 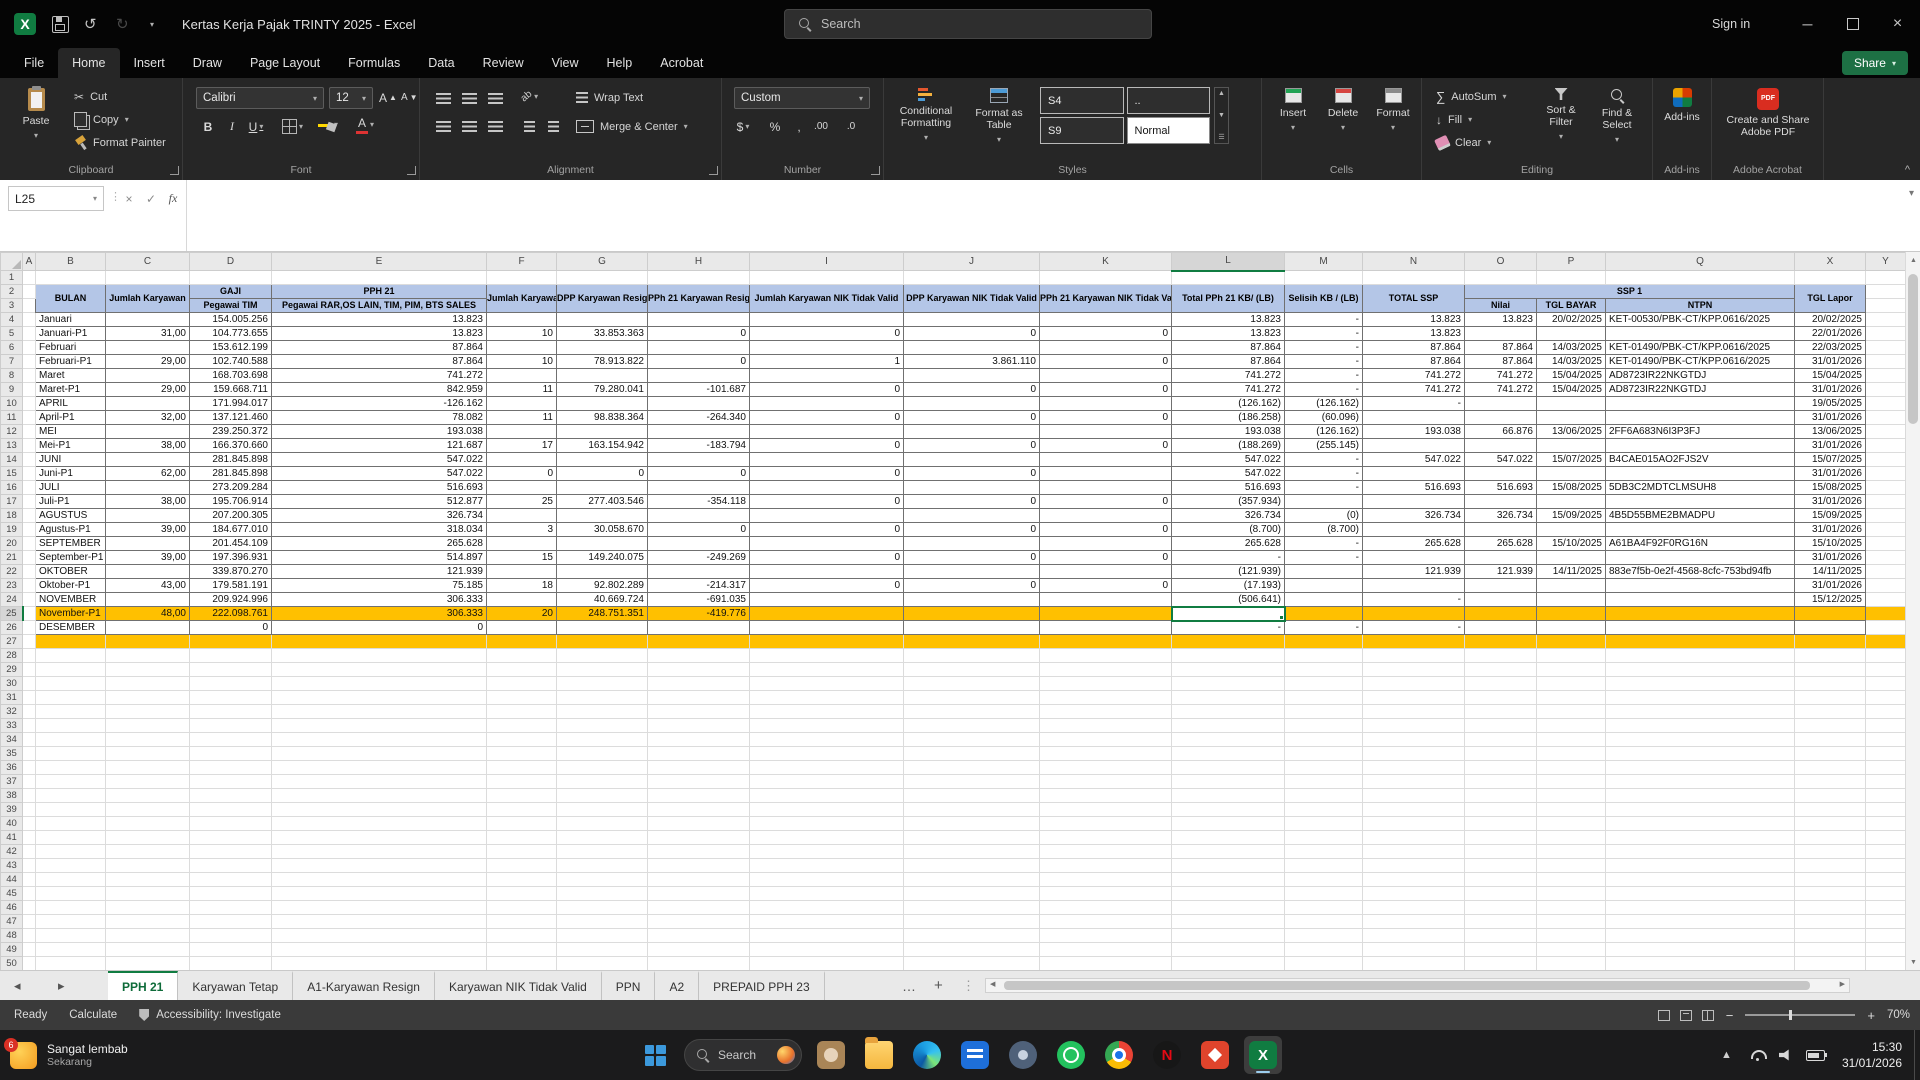 What do you see at coordinates (826, 473) in the screenshot?
I see `cell-I15: 0` at bounding box center [826, 473].